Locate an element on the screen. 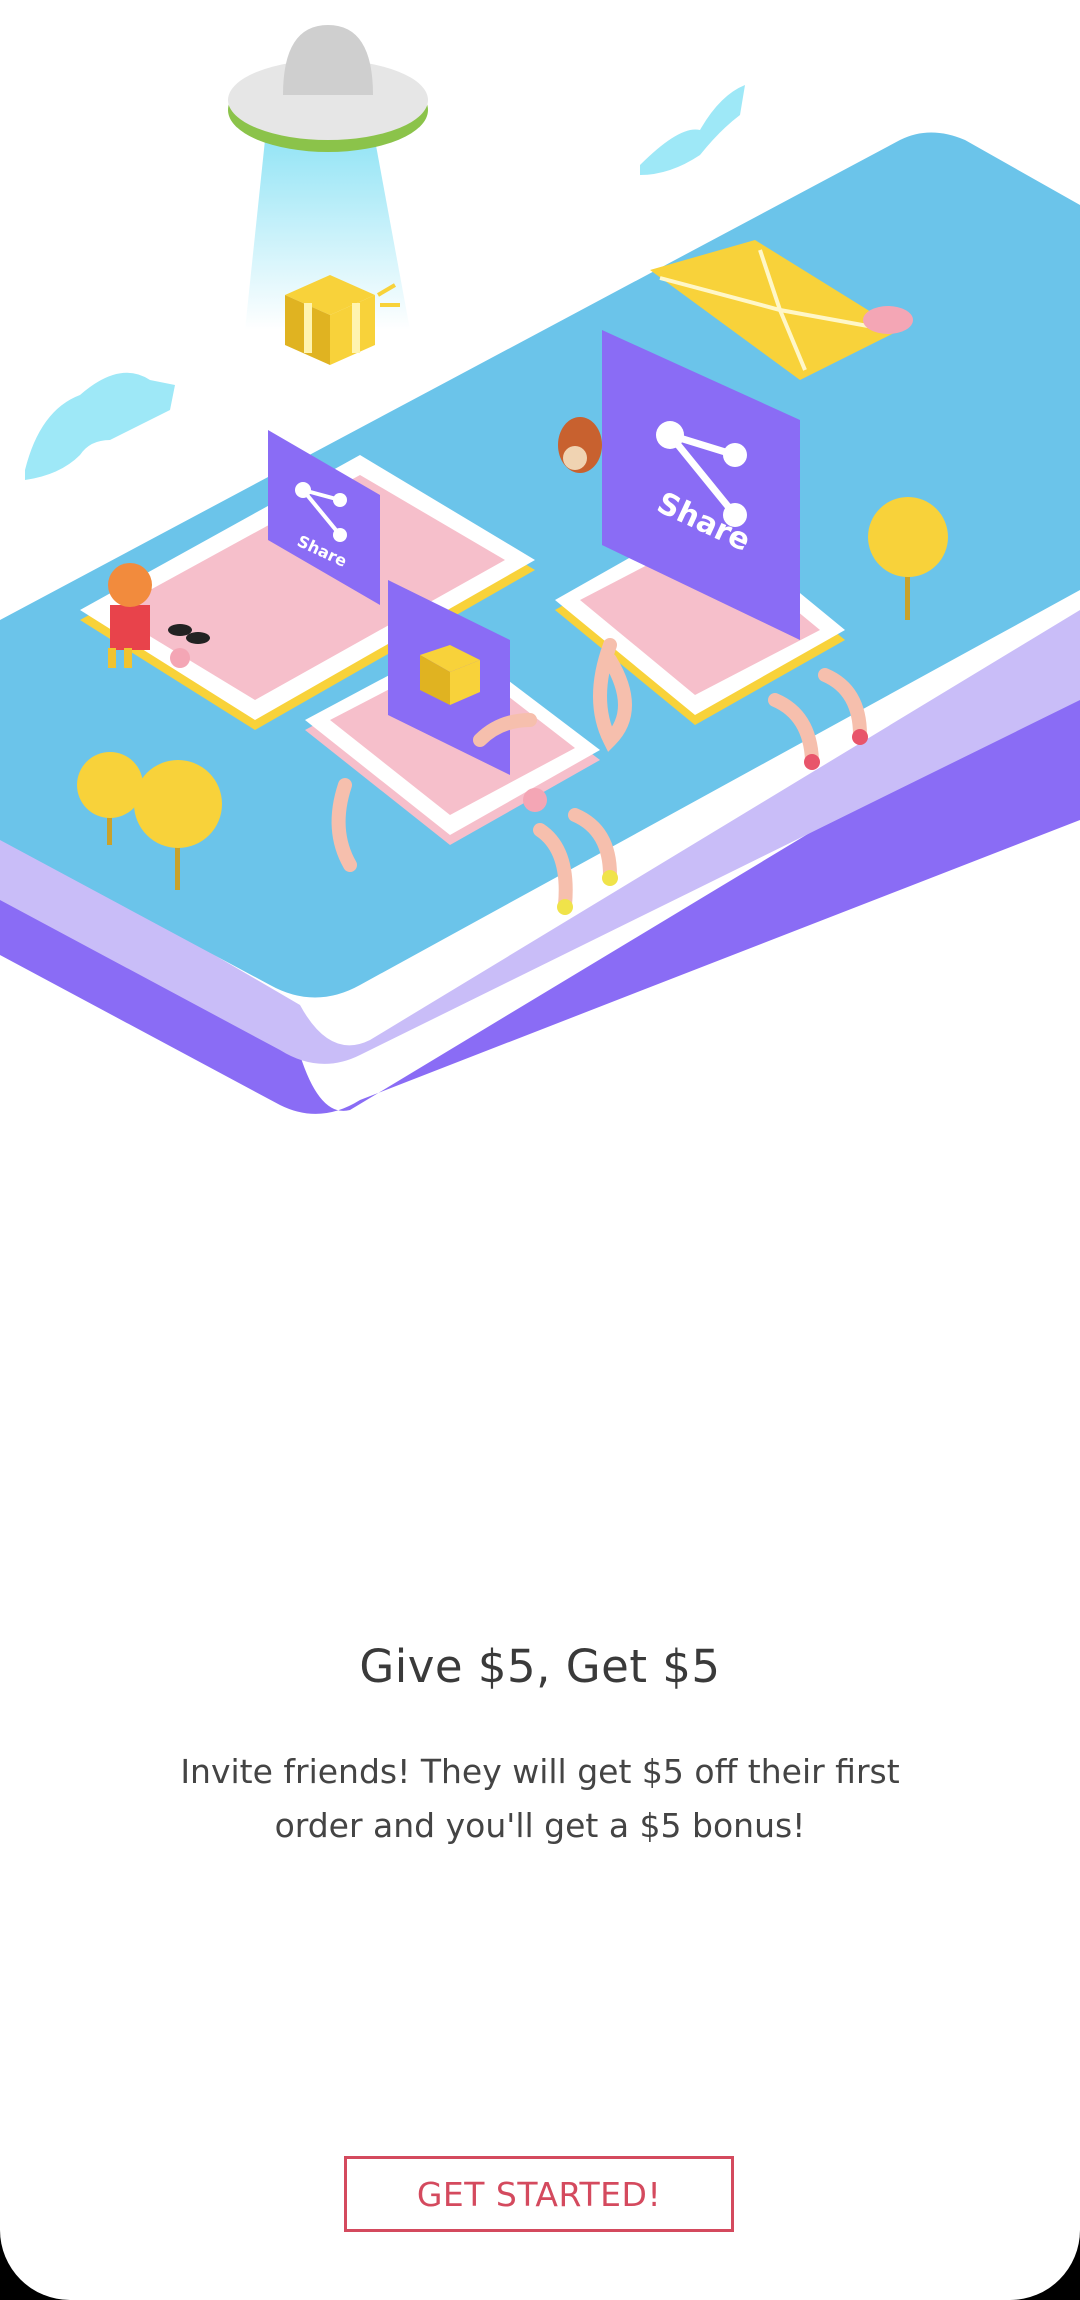  get-started-button: GET STARTED! is located at coordinates (539, 2194).